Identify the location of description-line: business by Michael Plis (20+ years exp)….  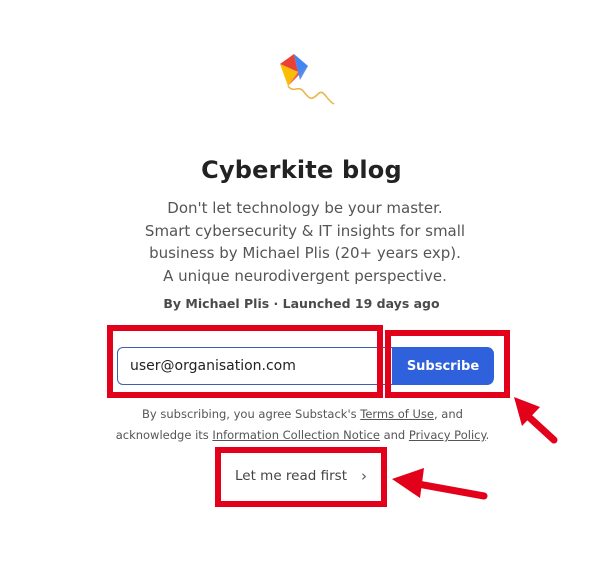
(305, 253).